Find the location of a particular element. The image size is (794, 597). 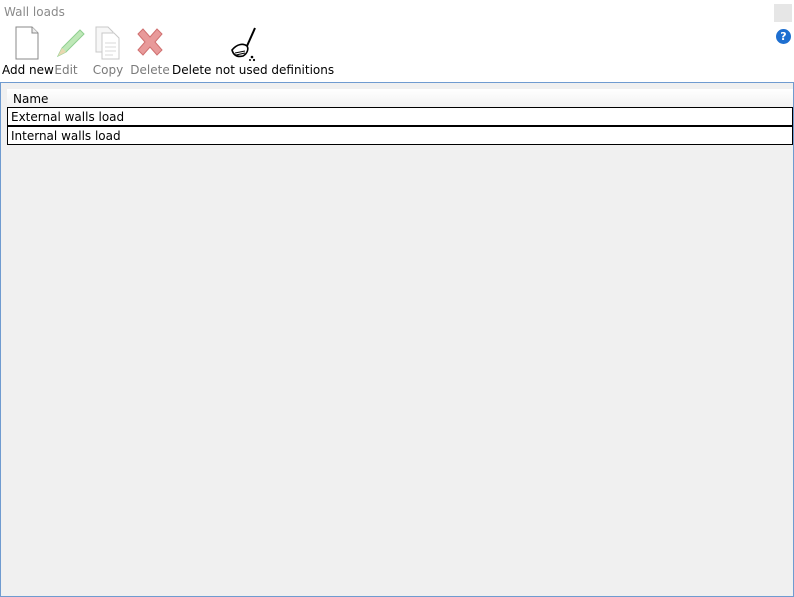

table-row: External walls load is located at coordinates (400, 116).